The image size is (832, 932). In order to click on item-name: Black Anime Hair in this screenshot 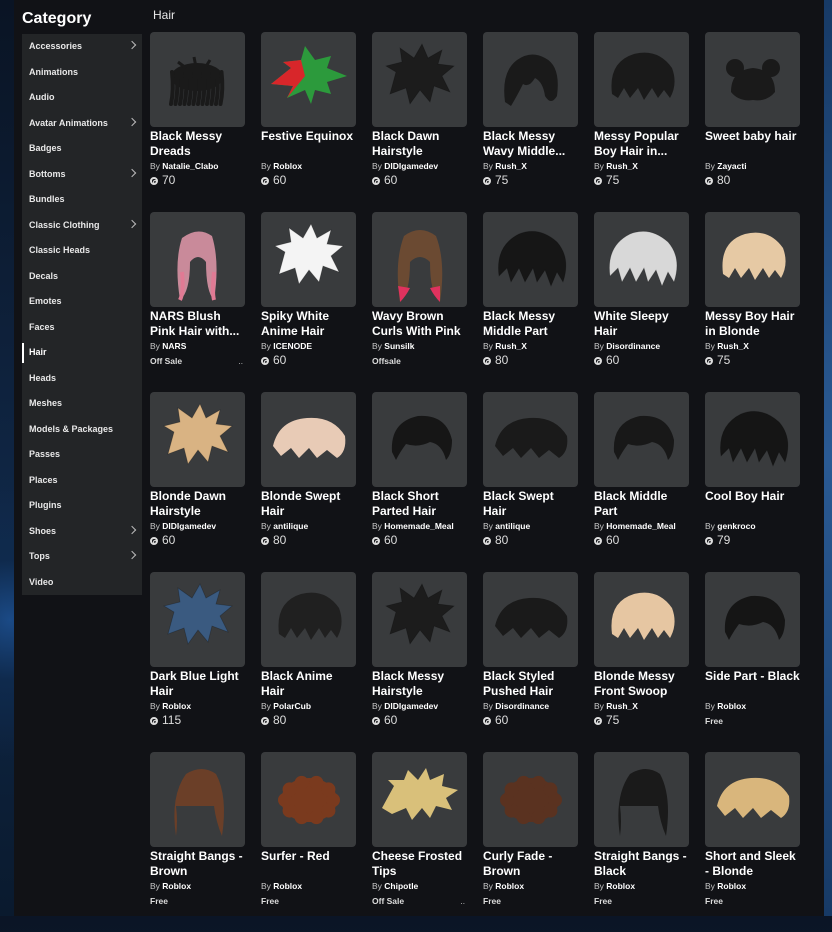, I will do `click(308, 684)`.